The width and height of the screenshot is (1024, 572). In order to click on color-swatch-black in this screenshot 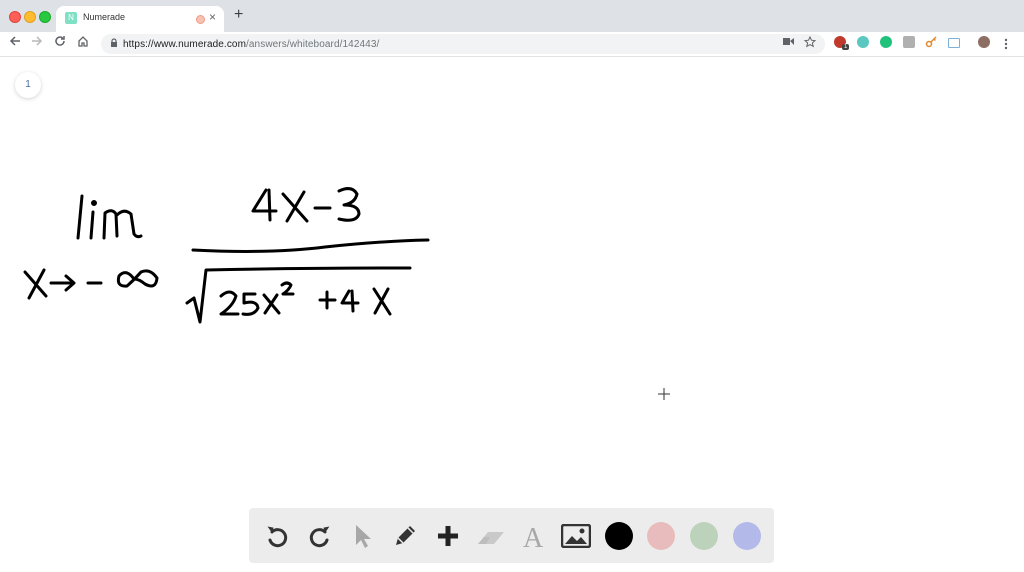, I will do `click(619, 536)`.